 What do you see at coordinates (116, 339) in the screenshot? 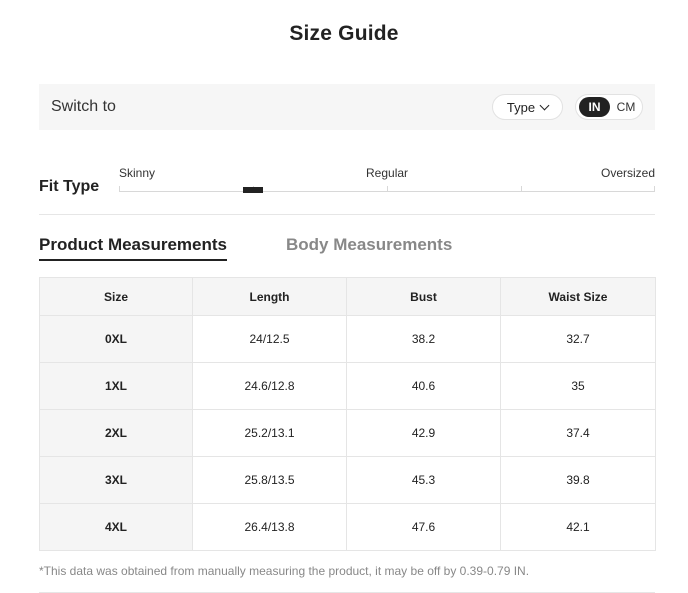
I see `size-cell: 0XL` at bounding box center [116, 339].